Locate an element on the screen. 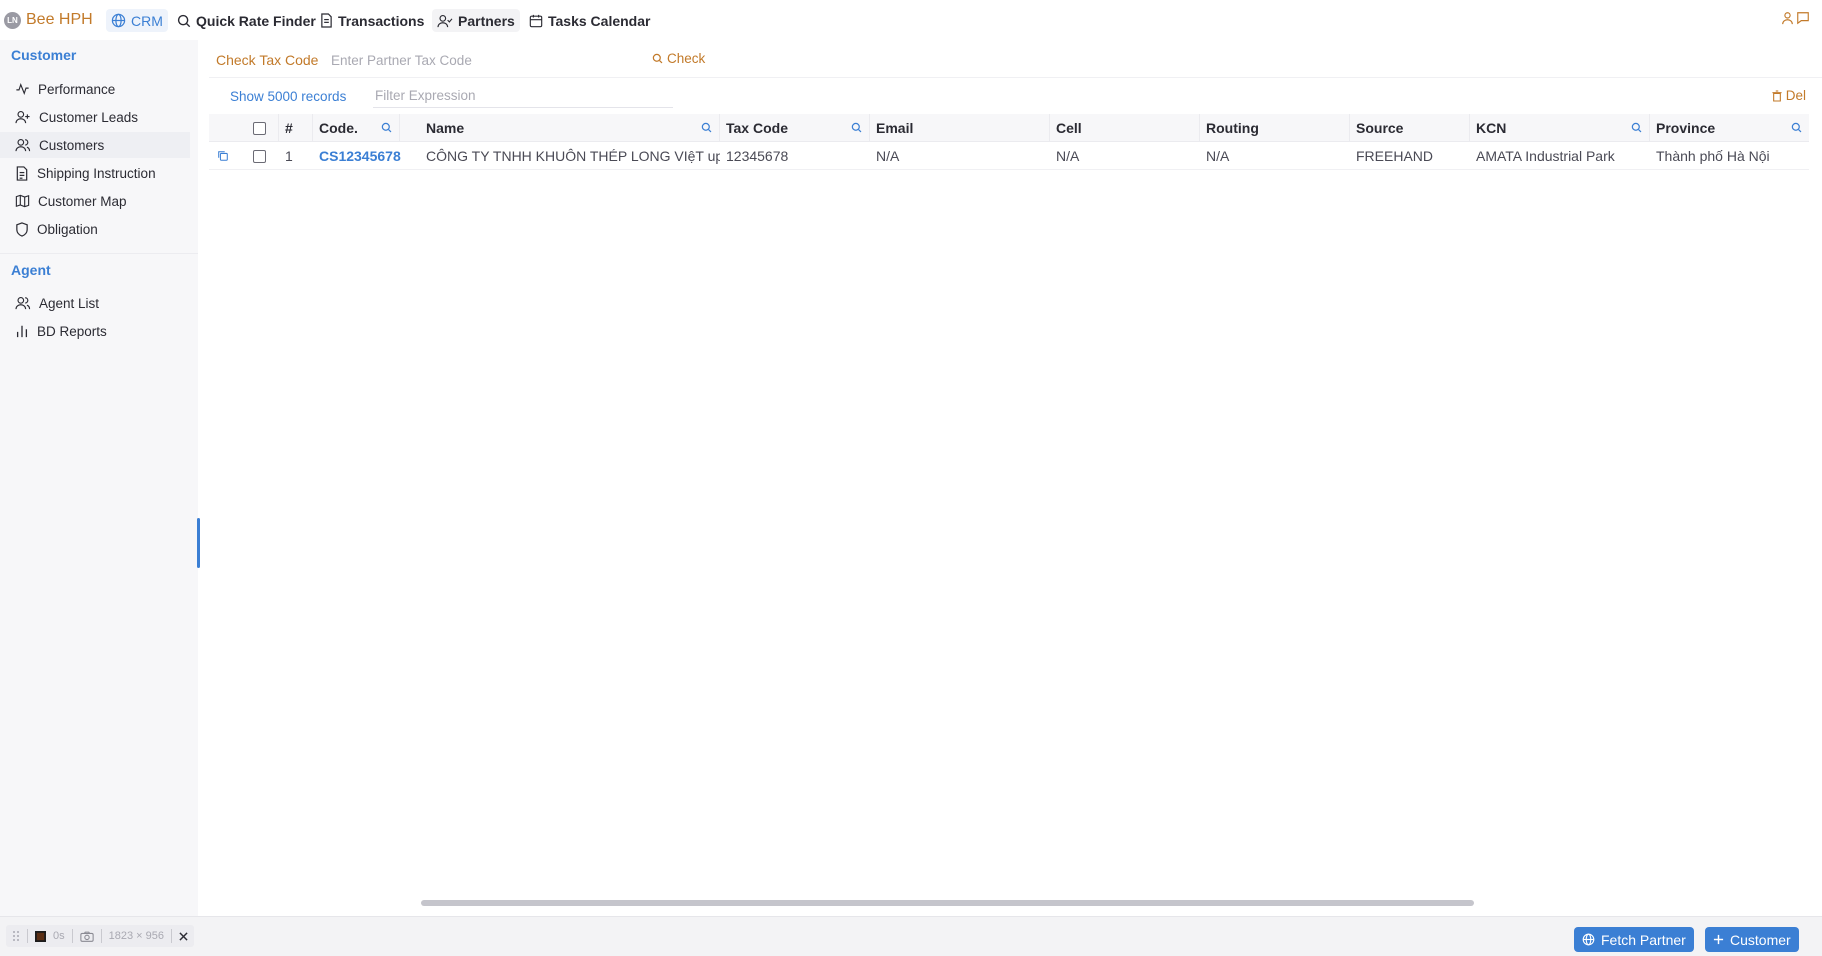 This screenshot has height=956, width=1822. row-cell: N/A is located at coordinates (1068, 156).